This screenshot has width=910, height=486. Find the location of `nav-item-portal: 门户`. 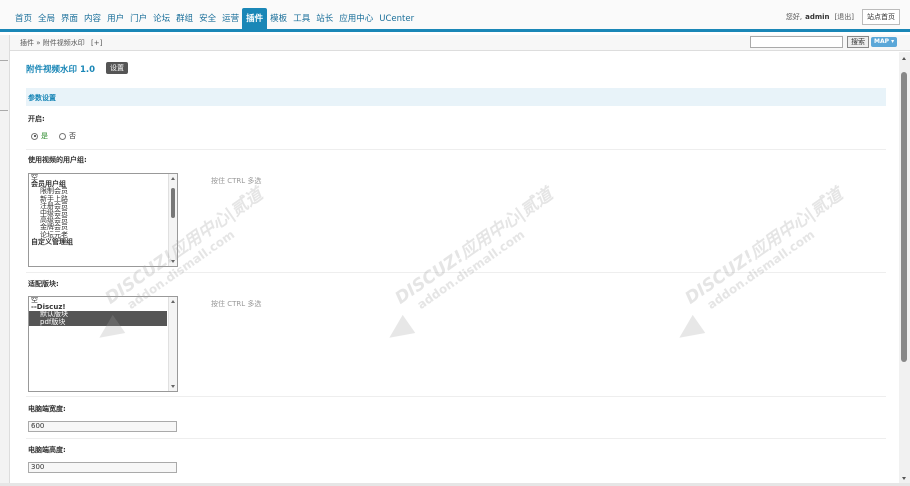

nav-item-portal: 门户 is located at coordinates (138, 20).